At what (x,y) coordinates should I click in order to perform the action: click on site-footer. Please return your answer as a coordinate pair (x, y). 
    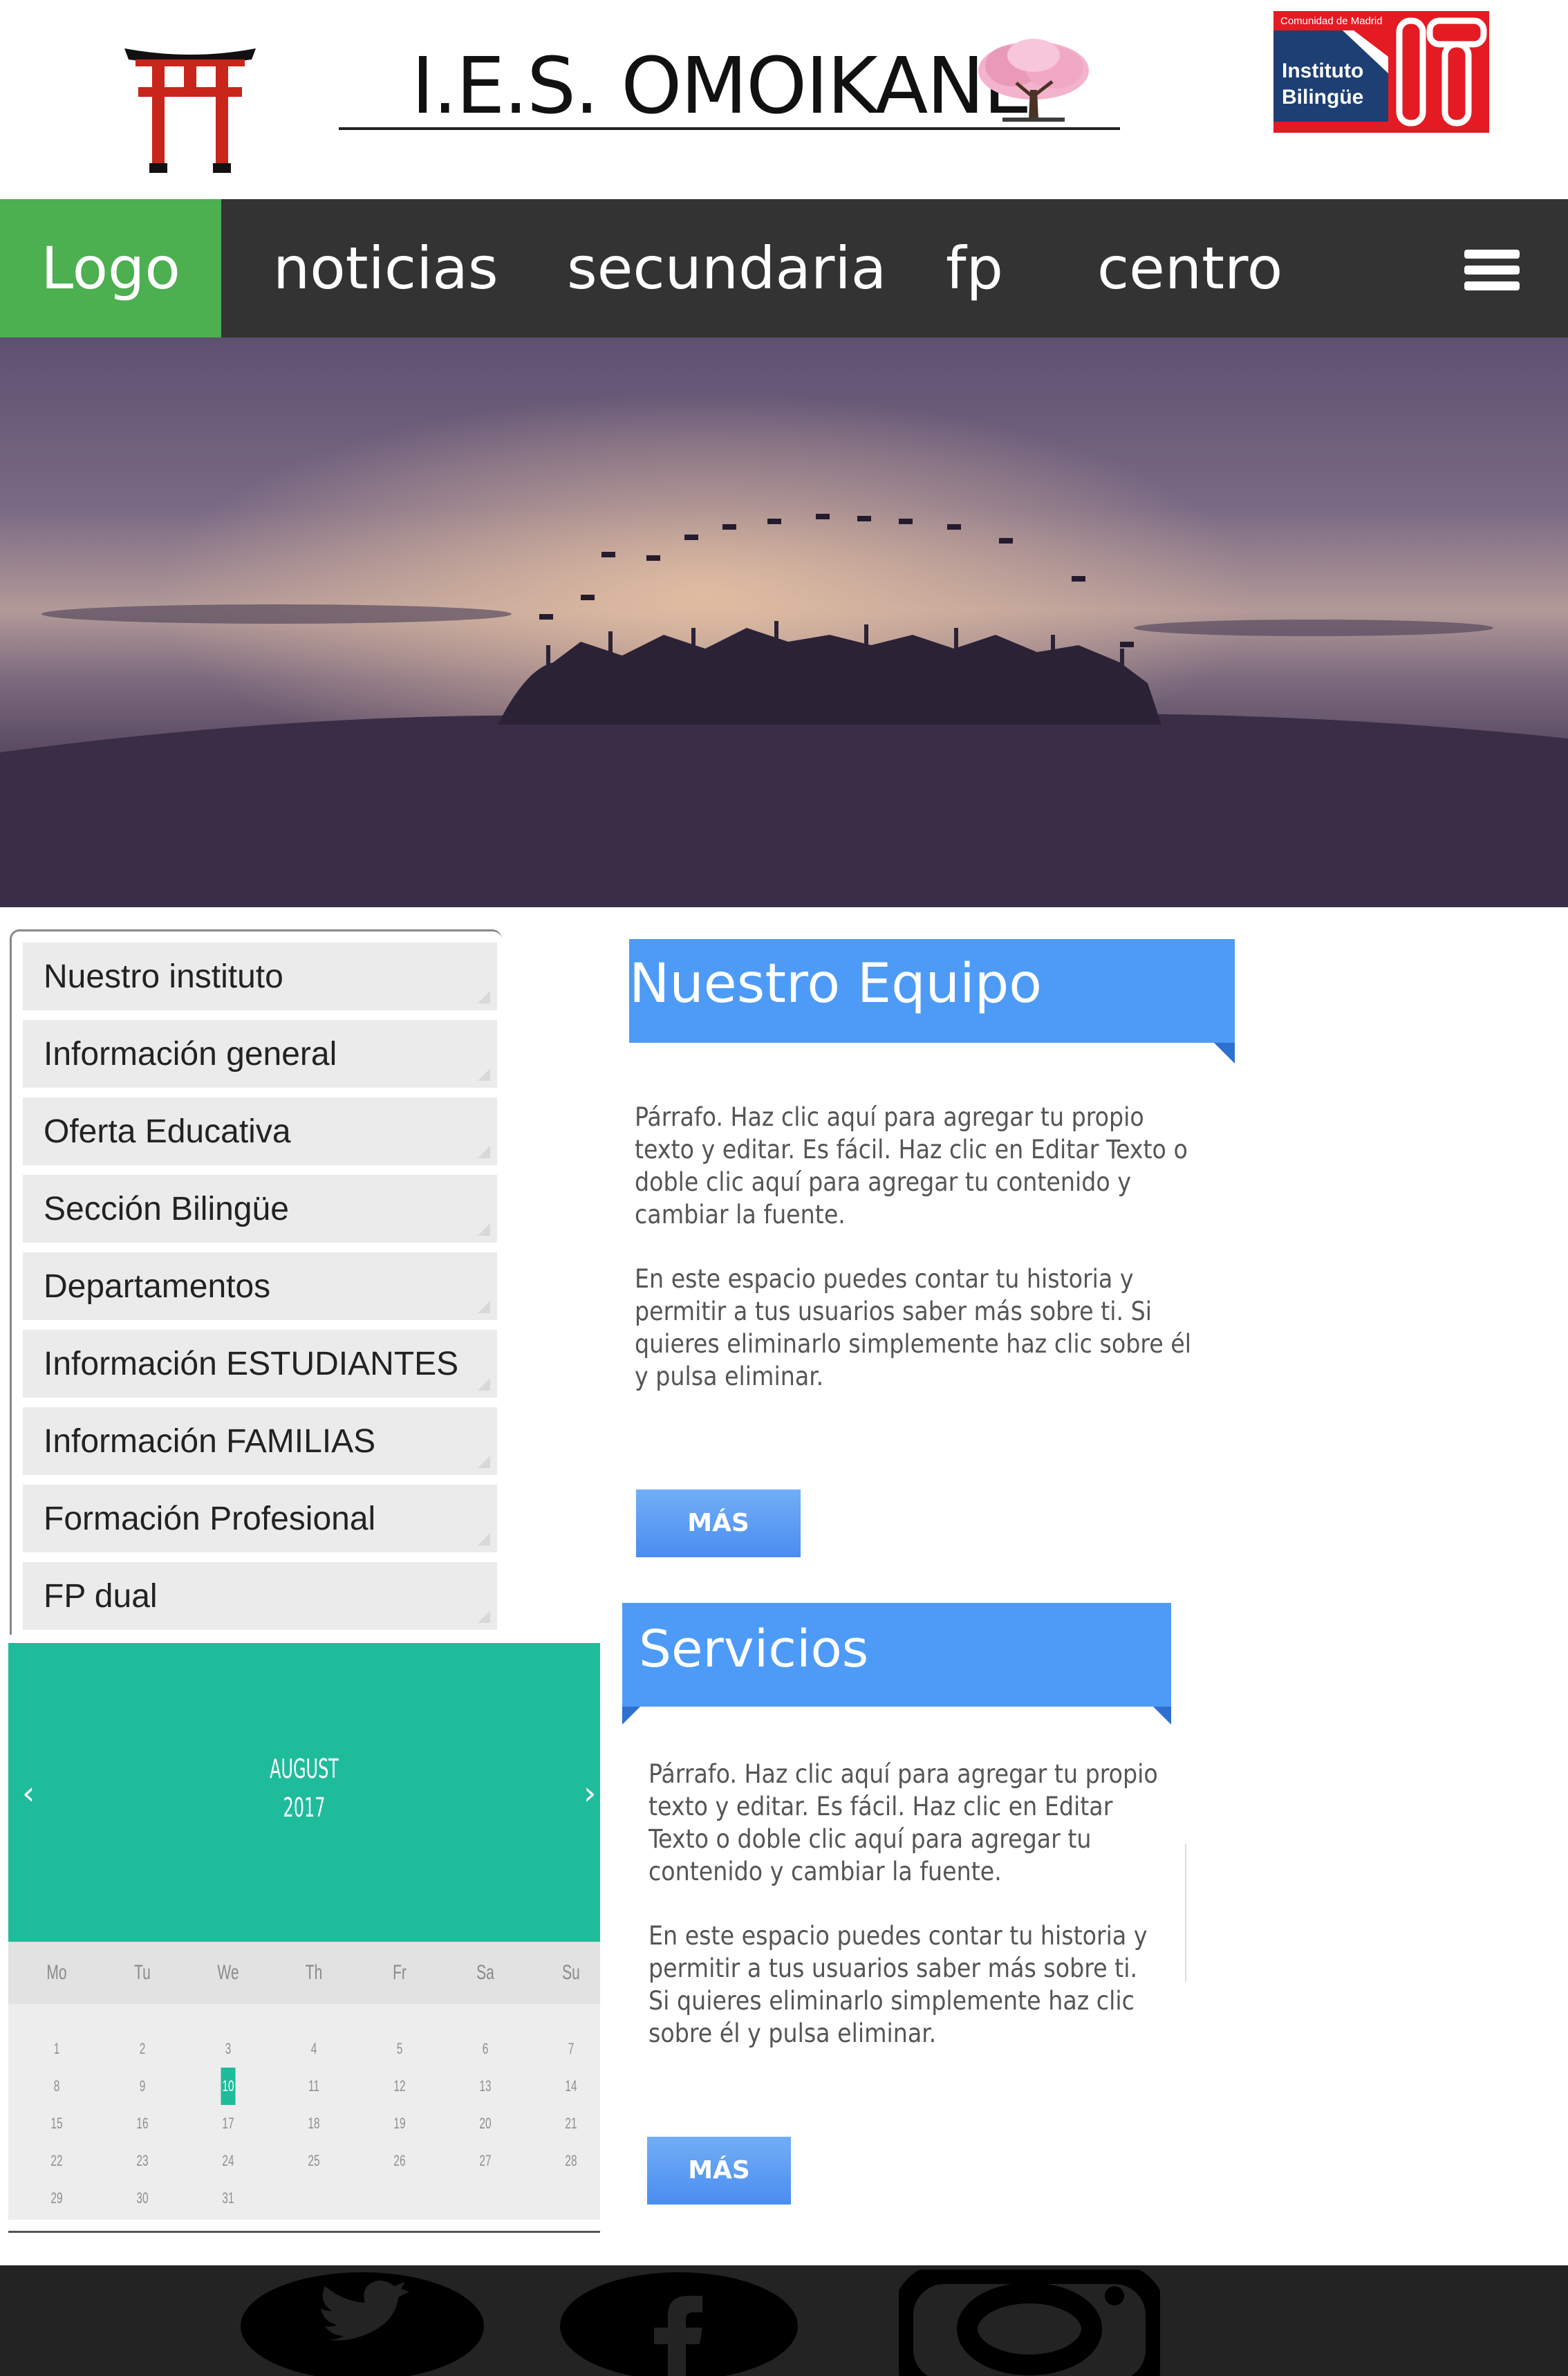
    Looking at the image, I should click on (784, 2320).